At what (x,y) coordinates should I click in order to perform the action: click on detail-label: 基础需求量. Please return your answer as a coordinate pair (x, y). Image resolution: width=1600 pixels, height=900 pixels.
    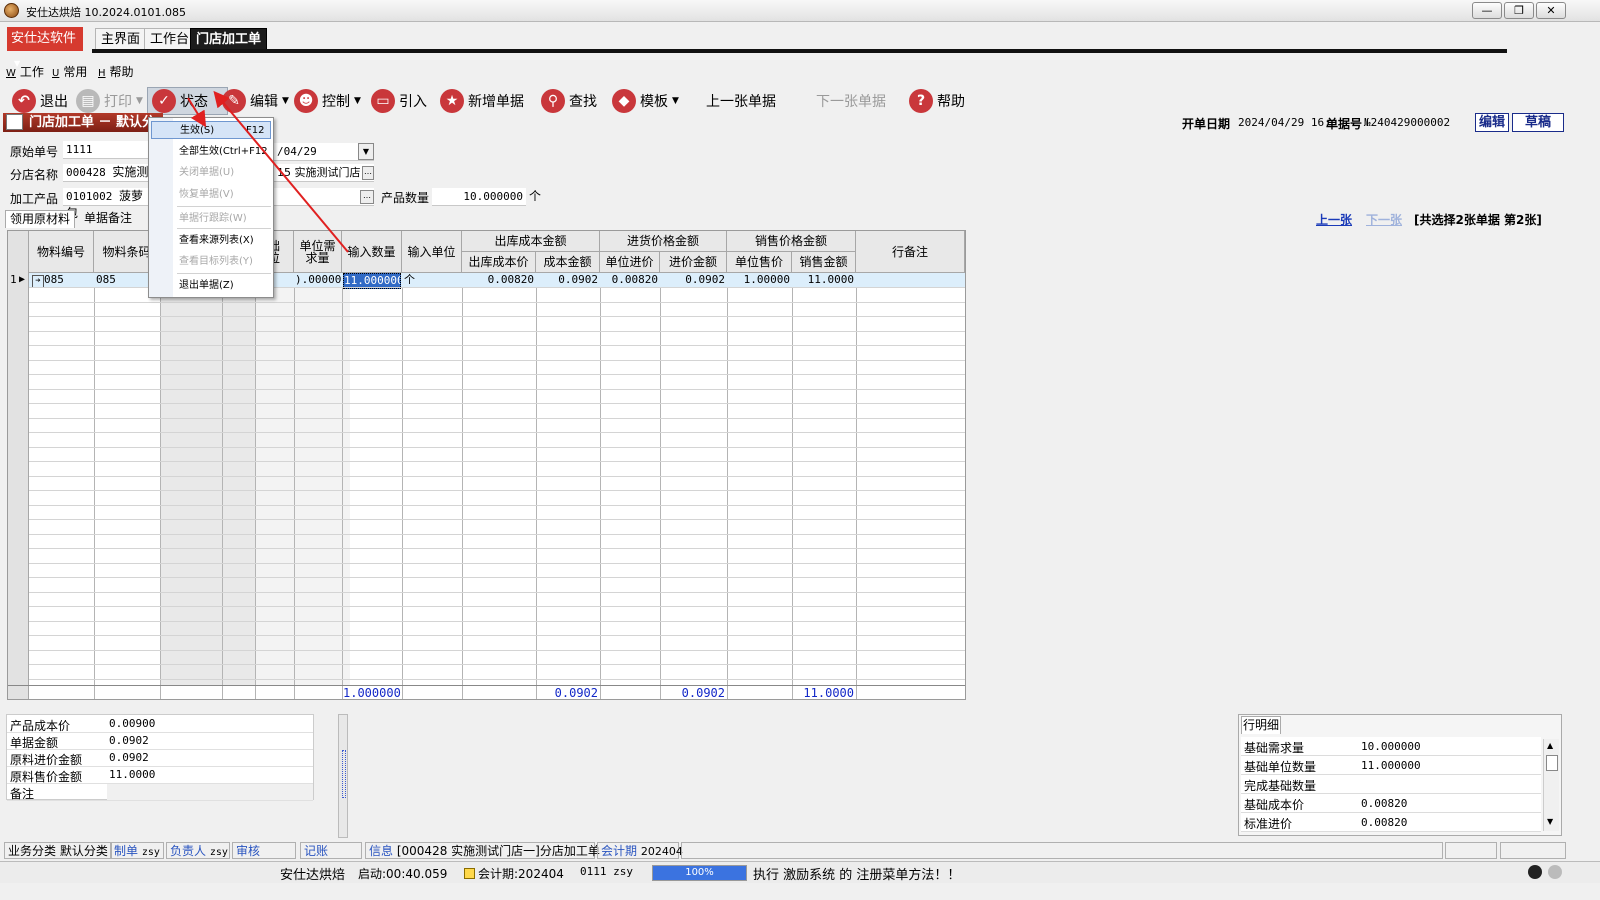
    Looking at the image, I should click on (1274, 748).